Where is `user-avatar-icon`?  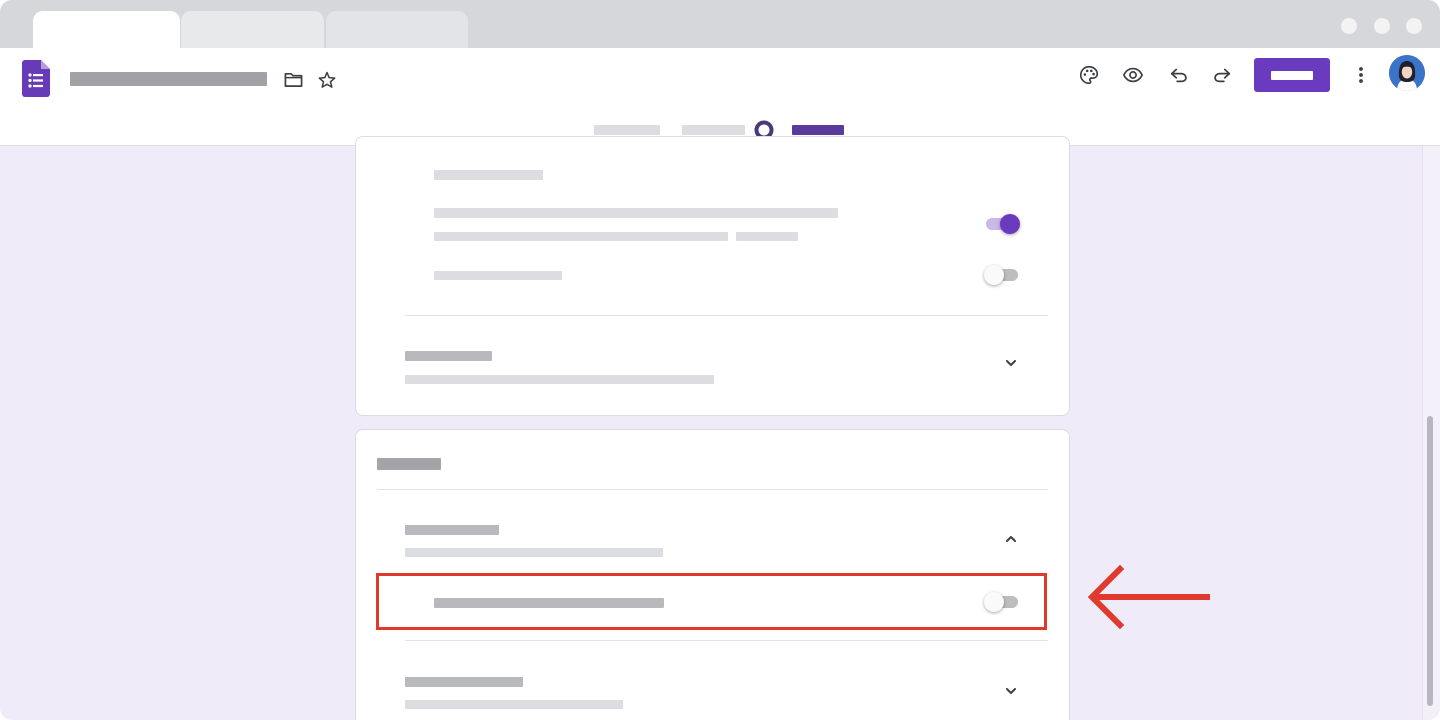 user-avatar-icon is located at coordinates (1407, 73).